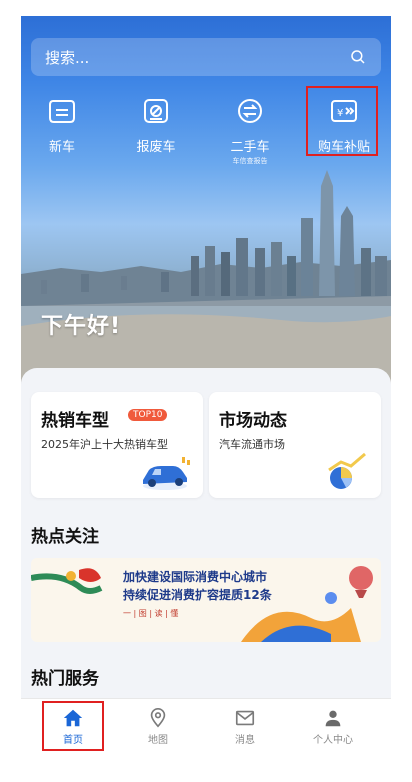  I want to click on car-illustration-icon, so click(166, 473).